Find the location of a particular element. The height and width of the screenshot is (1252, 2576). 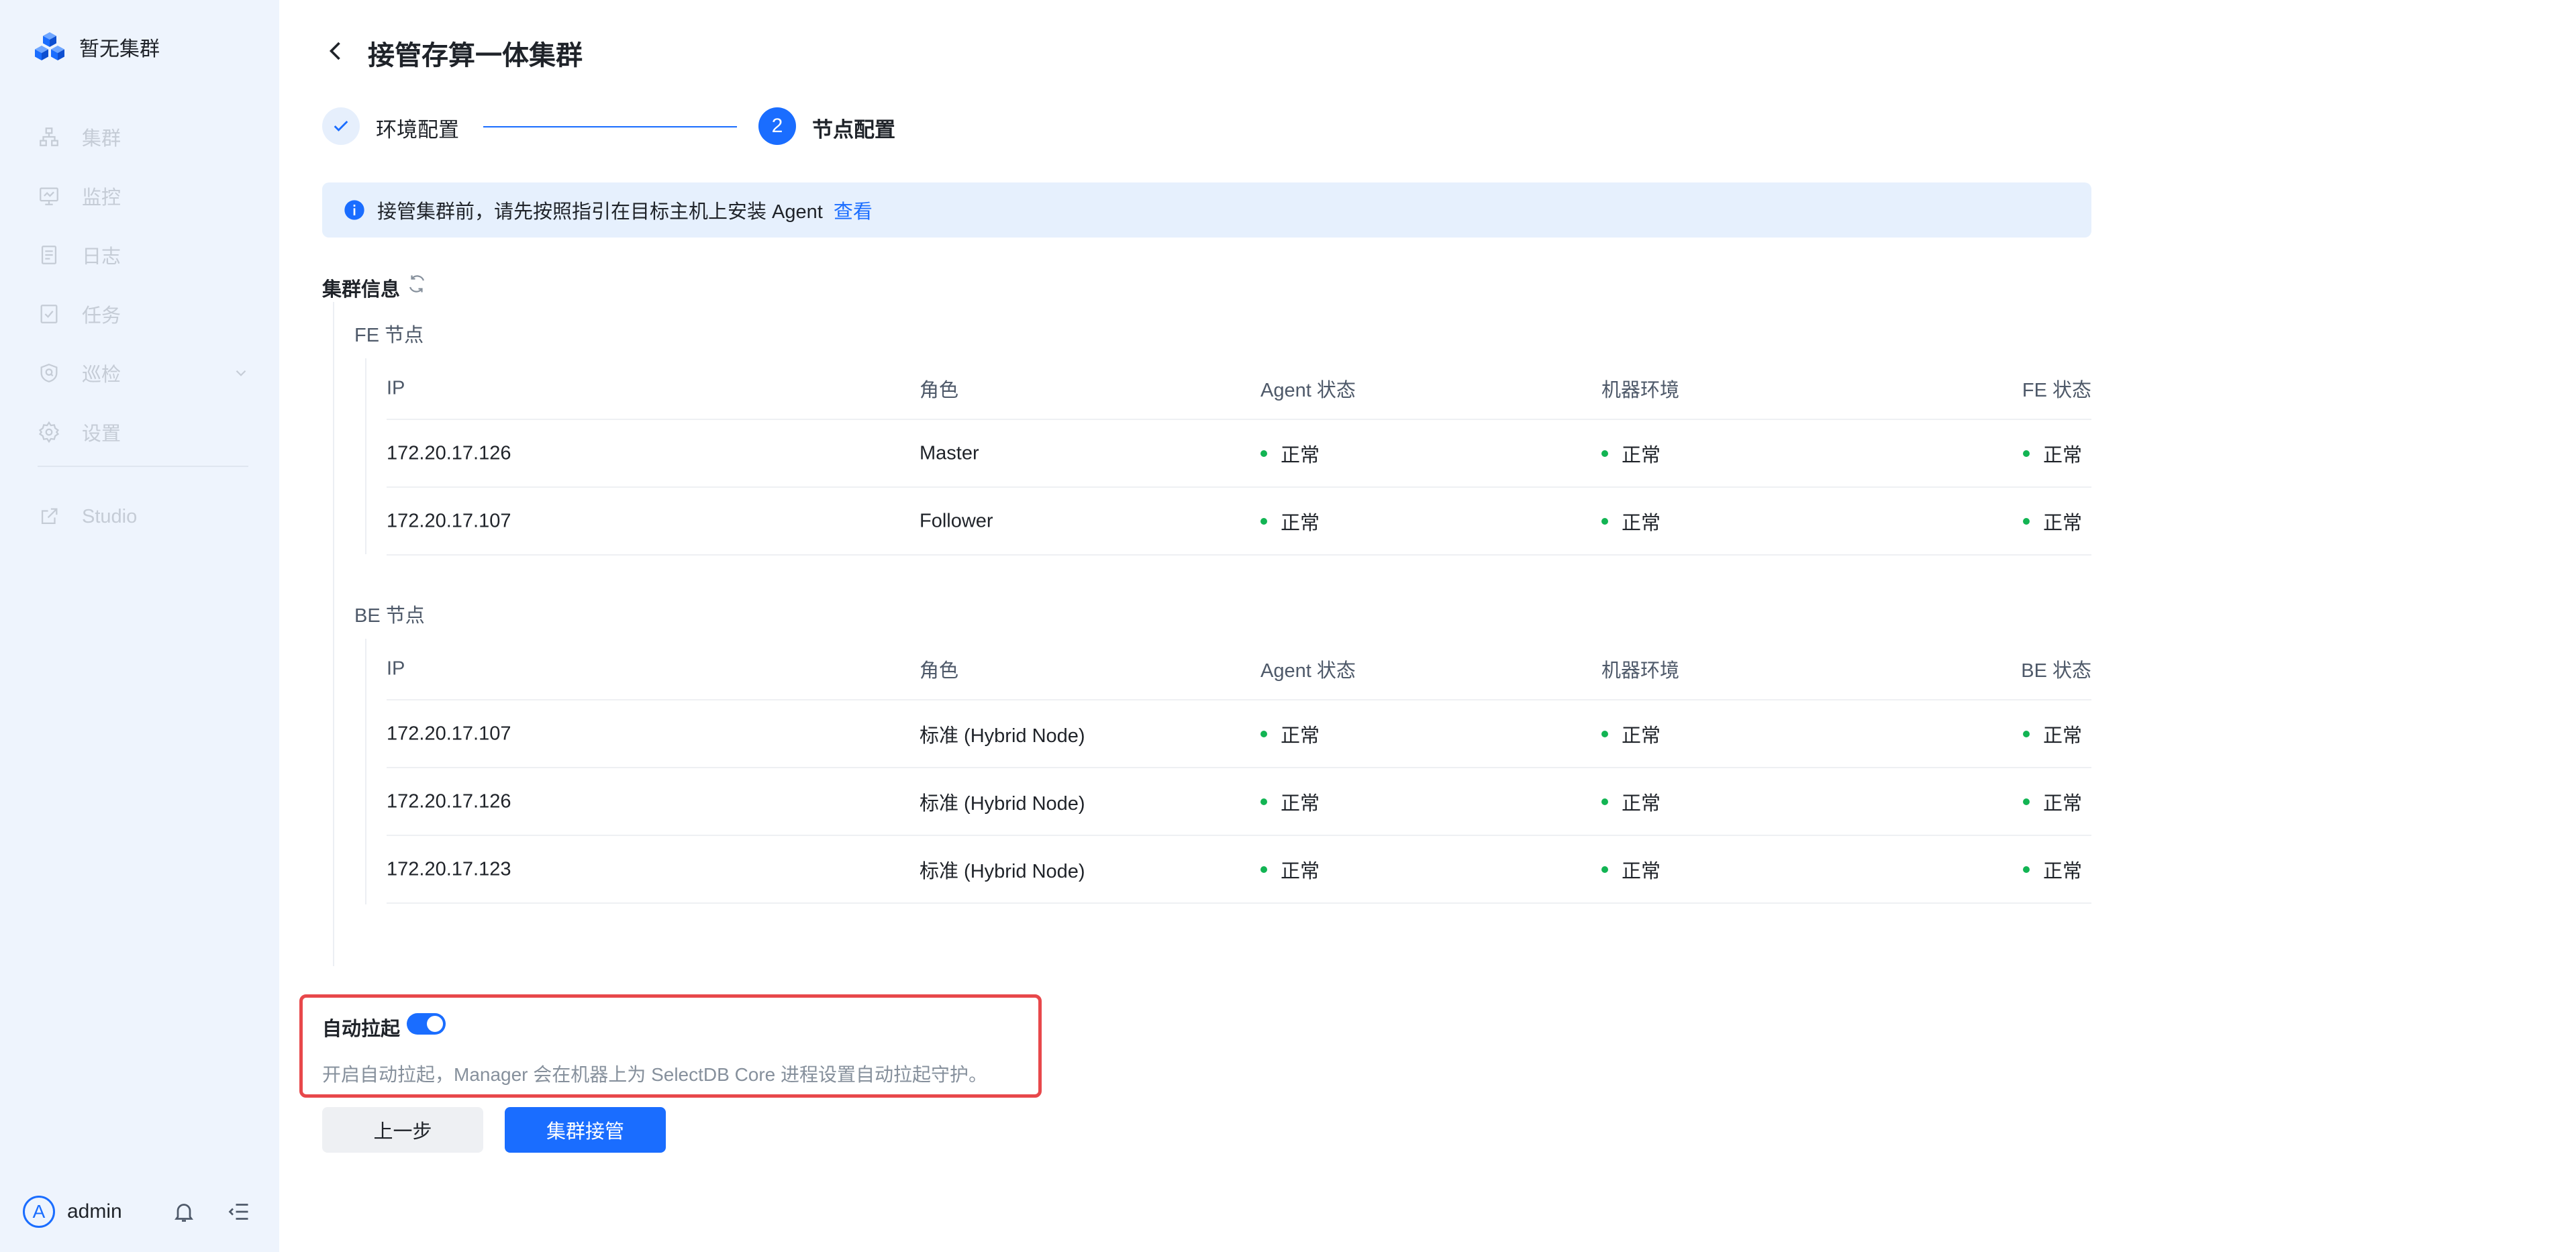

sidebar-item-settings: 设置 is located at coordinates (144, 432).